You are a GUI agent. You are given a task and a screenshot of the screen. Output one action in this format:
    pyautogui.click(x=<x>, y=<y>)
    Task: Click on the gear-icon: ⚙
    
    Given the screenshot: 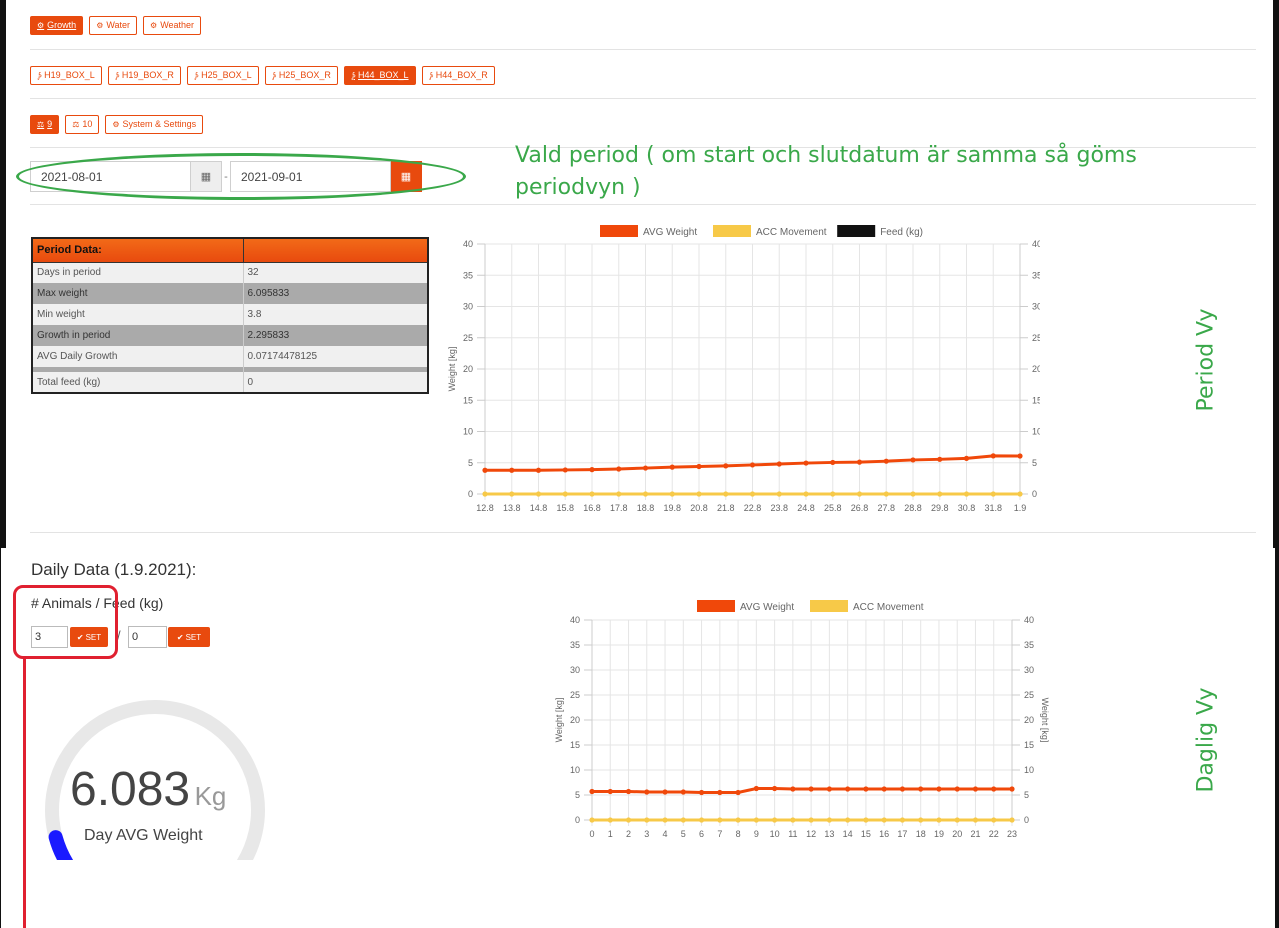 What is the action you would take?
    pyautogui.click(x=41, y=25)
    